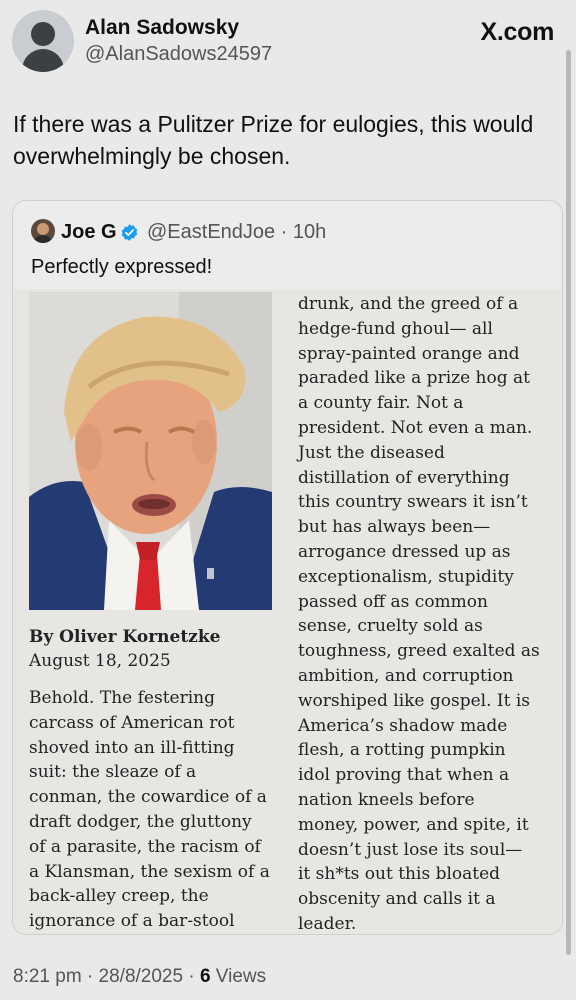  What do you see at coordinates (517, 32) in the screenshot?
I see `brand-watermark: X.com` at bounding box center [517, 32].